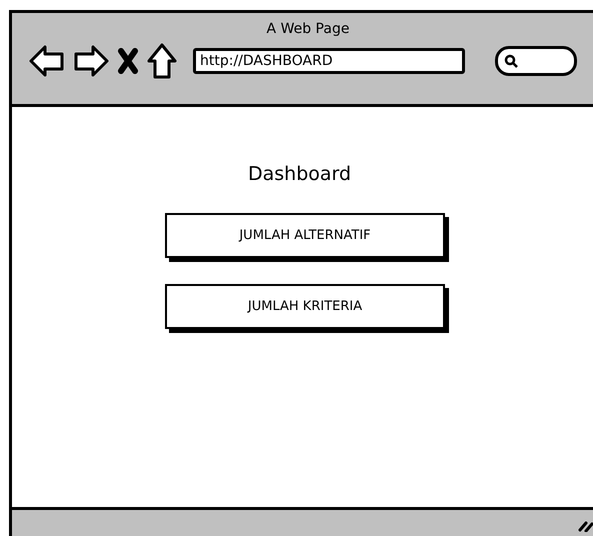 The image size is (593, 536). What do you see at coordinates (47, 61) in the screenshot?
I see `back-icon` at bounding box center [47, 61].